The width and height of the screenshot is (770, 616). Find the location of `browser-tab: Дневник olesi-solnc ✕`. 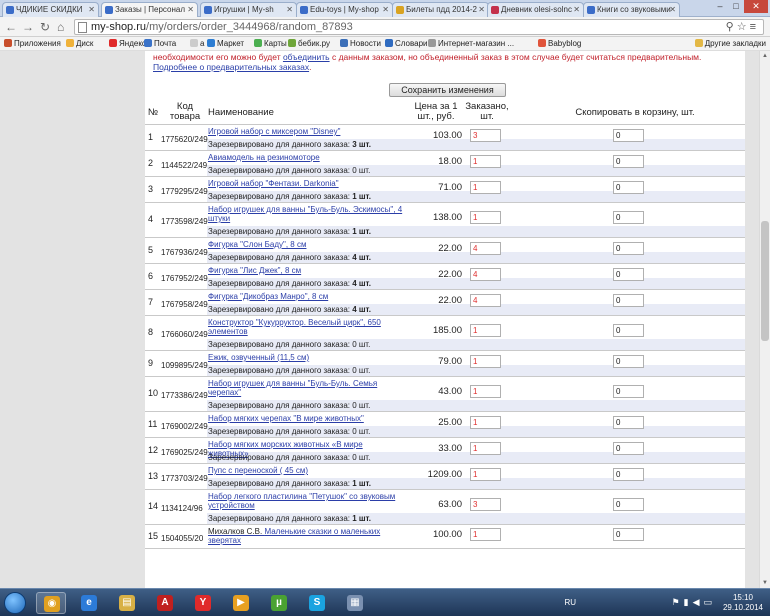

browser-tab: Дневник olesi-solnc ✕ is located at coordinates (535, 9).